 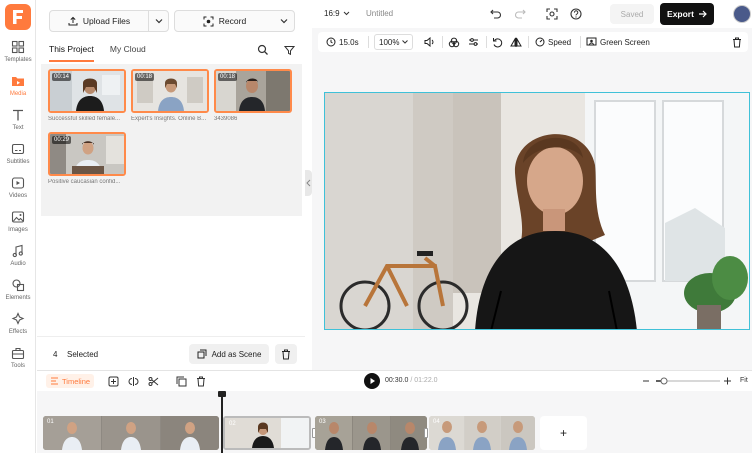 I want to click on text-icon, so click(x=18, y=115).